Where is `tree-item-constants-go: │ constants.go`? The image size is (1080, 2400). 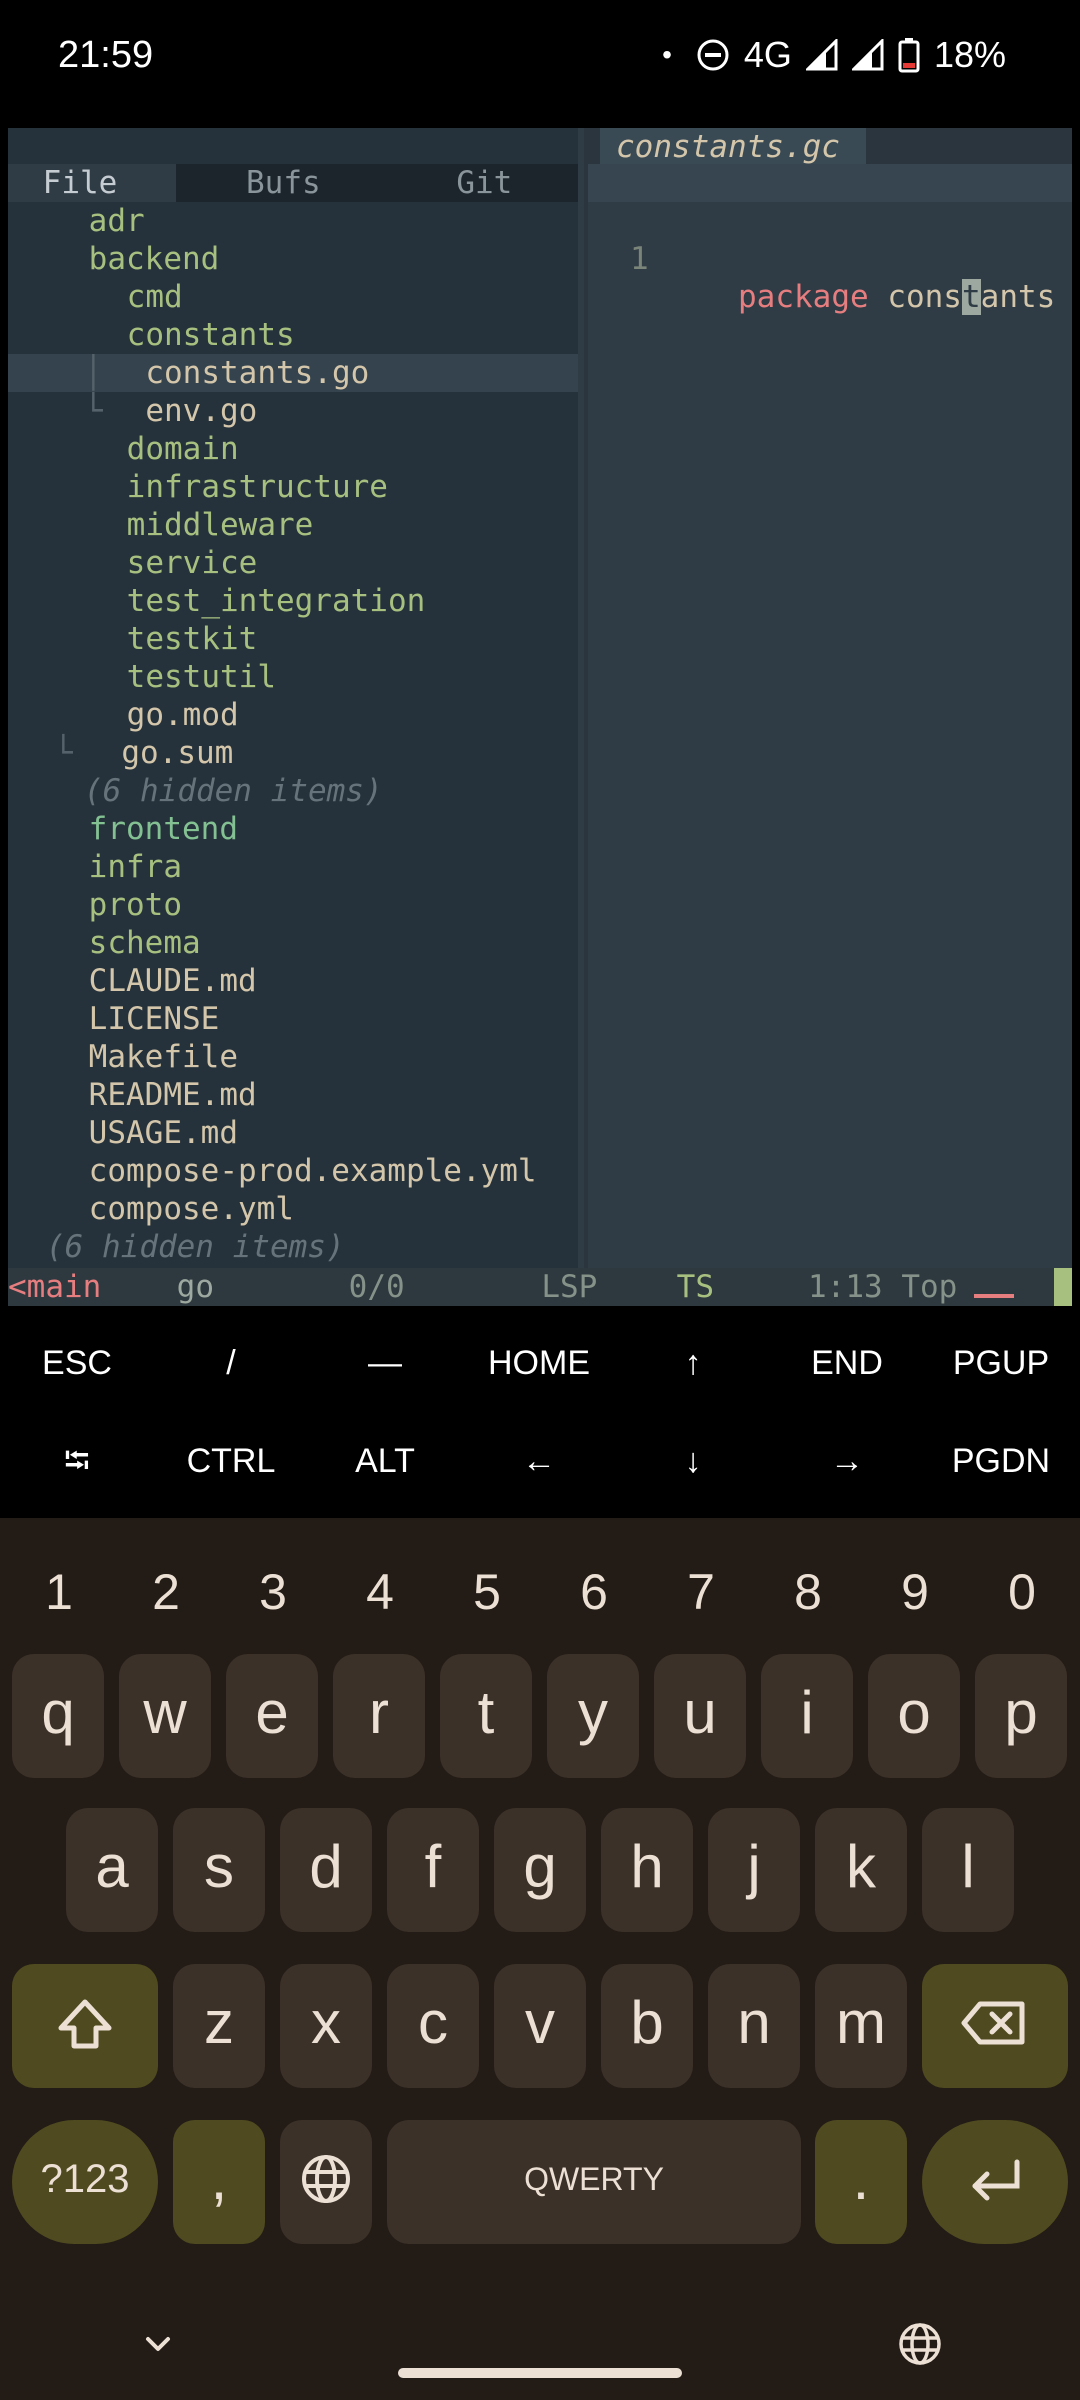 tree-item-constants-go: │ constants.go is located at coordinates (293, 373).